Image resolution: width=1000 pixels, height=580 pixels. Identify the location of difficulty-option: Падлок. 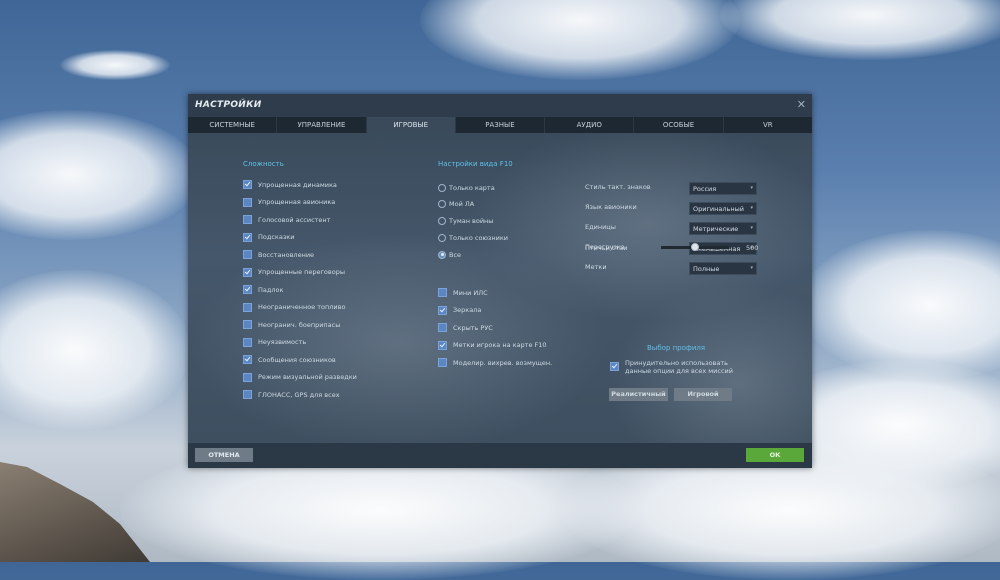
(263, 289).